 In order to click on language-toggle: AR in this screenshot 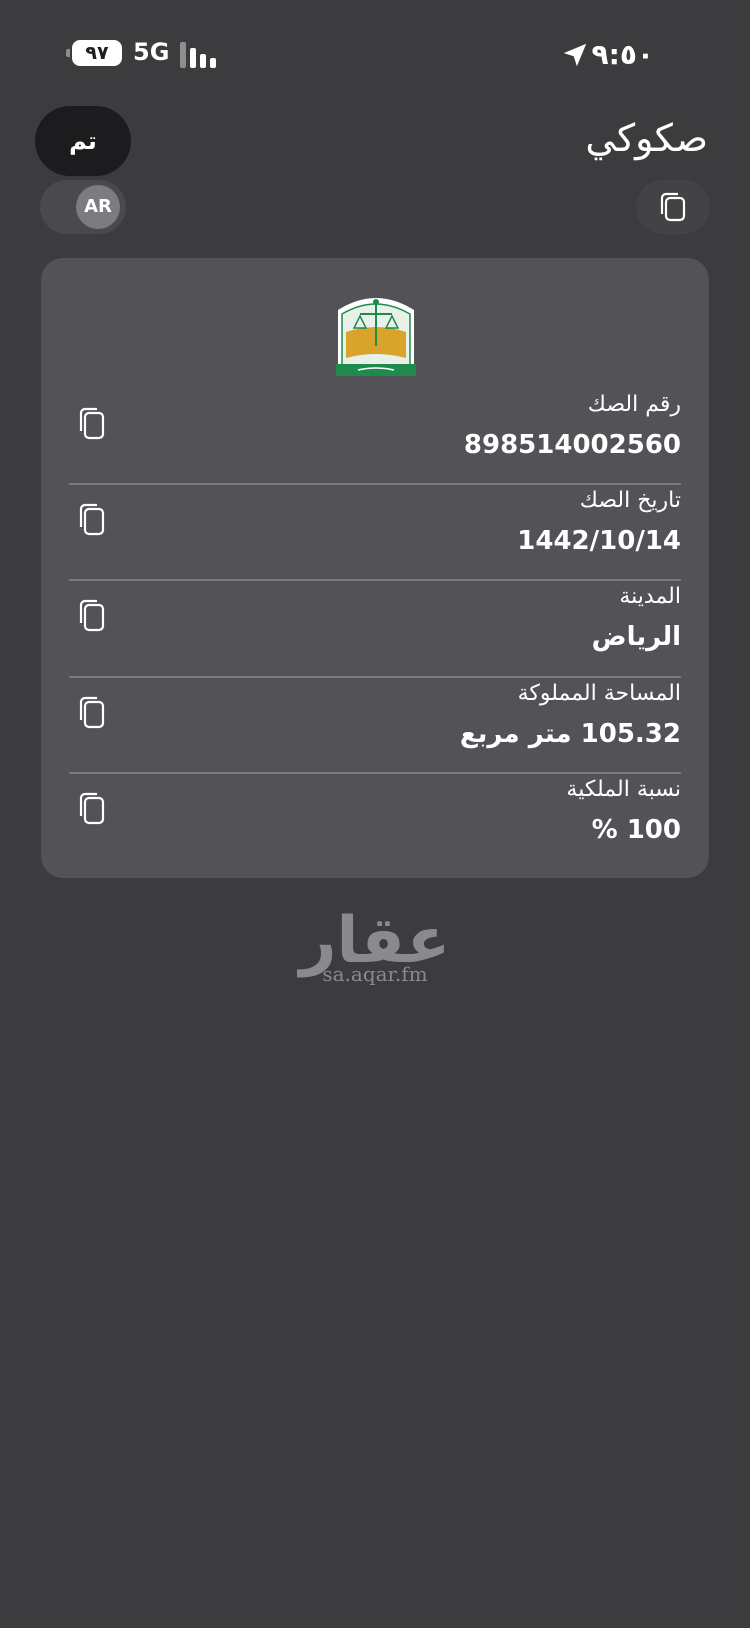, I will do `click(83, 207)`.